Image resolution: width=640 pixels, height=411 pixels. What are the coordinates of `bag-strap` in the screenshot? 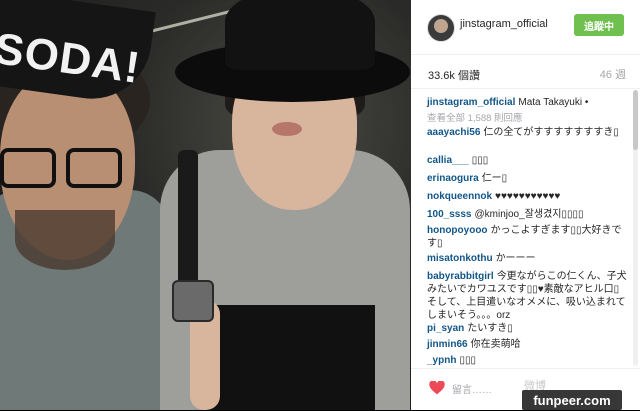 It's located at (188, 220).